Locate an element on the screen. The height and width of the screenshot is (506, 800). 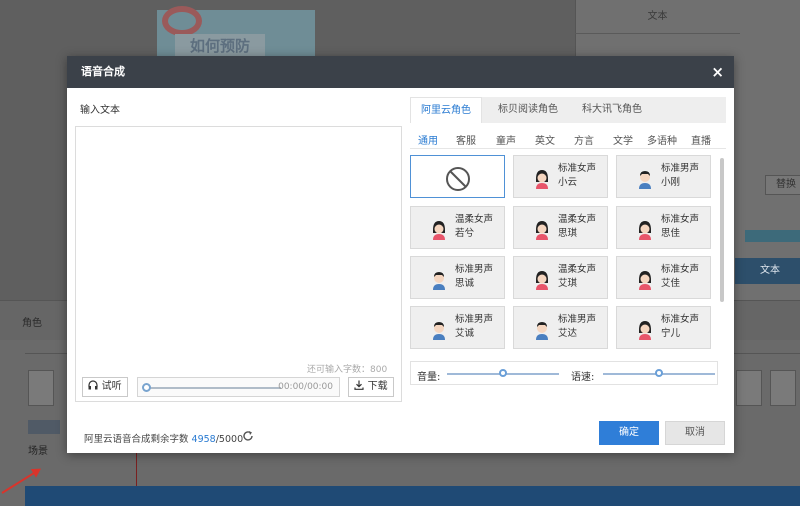
voice-card: 标准男声 艾达 is located at coordinates (560, 327).